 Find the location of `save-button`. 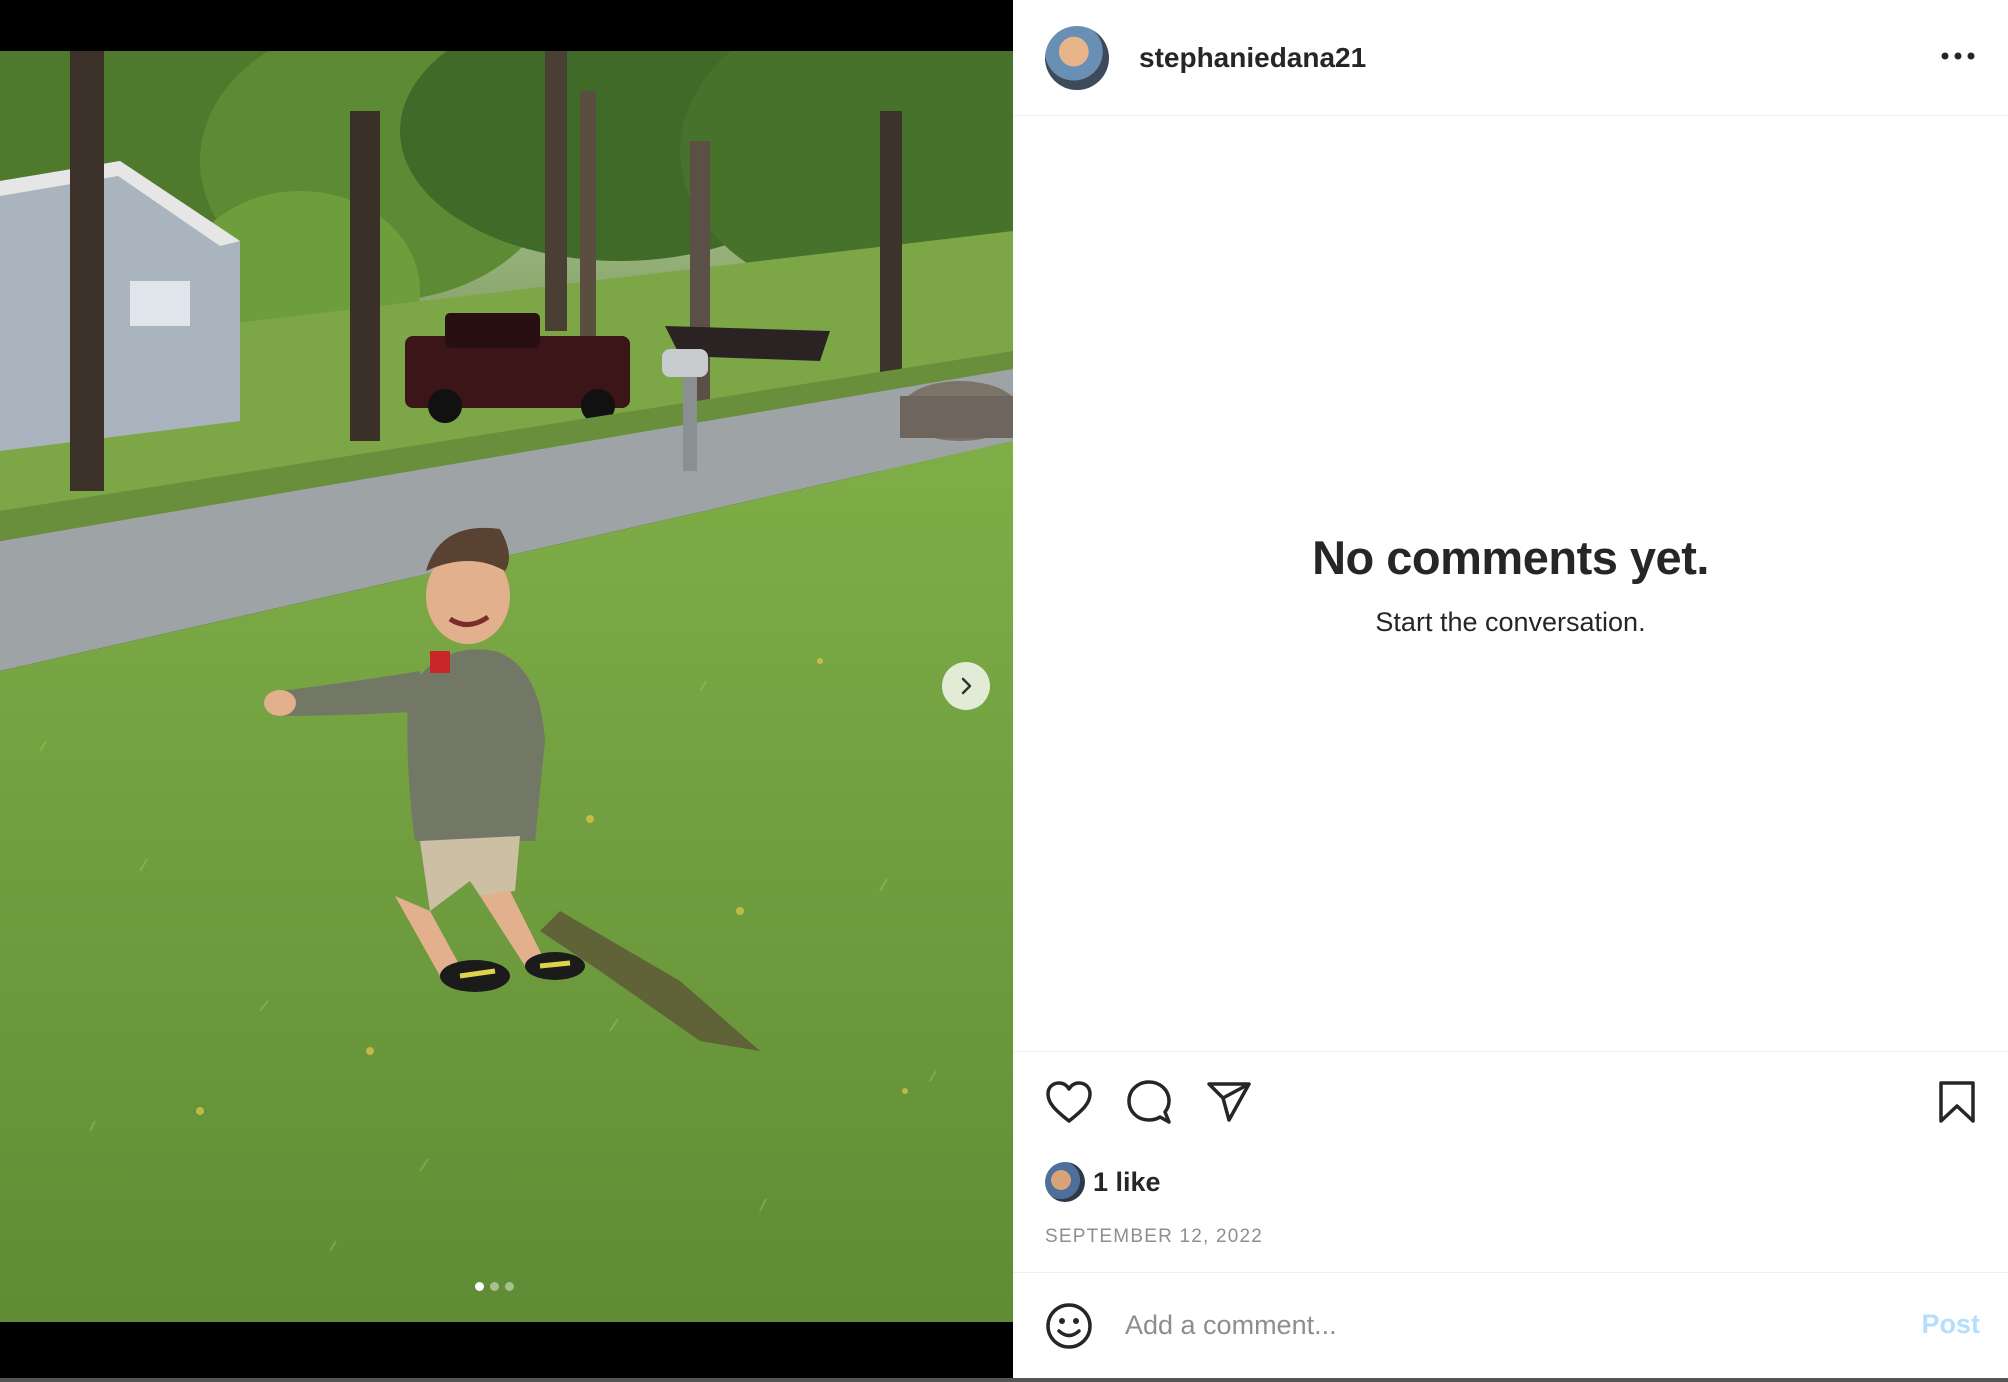

save-button is located at coordinates (1957, 1102).